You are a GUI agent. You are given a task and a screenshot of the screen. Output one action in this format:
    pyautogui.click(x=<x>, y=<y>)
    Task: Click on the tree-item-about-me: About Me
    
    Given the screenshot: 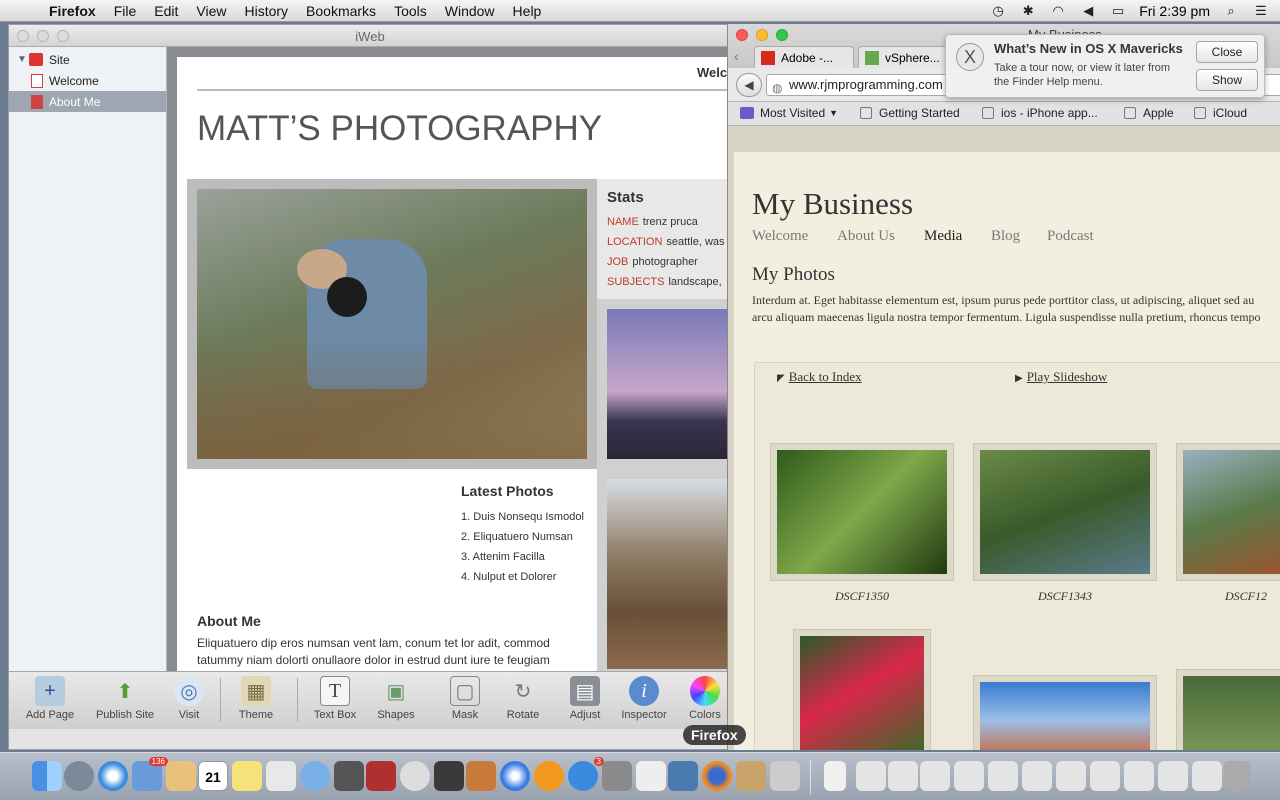 What is the action you would take?
    pyautogui.click(x=87, y=101)
    